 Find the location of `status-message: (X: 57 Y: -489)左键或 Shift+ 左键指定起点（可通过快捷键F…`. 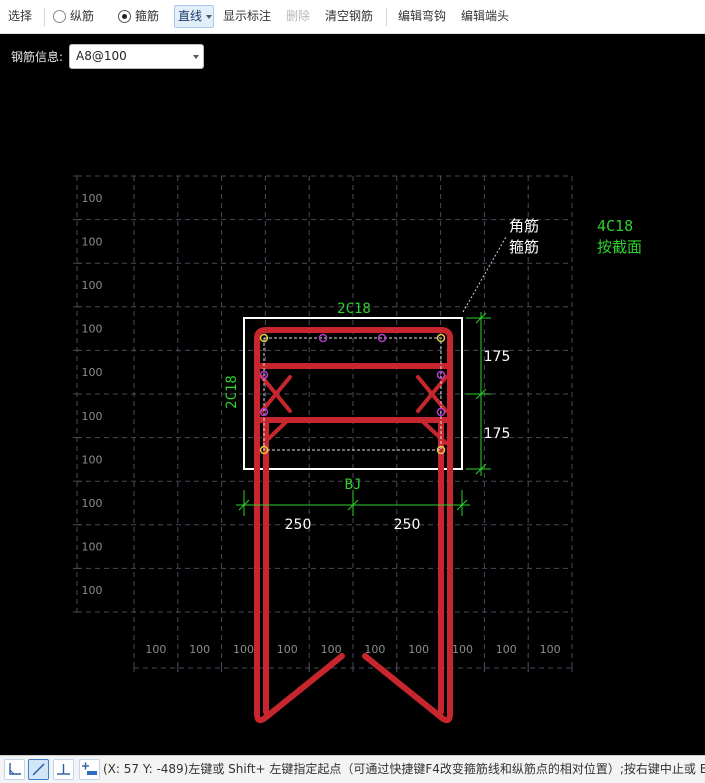

status-message: (X: 57 Y: -489)左键或 Shift+ 左键指定起点（可通过快捷键F… is located at coordinates (404, 769).